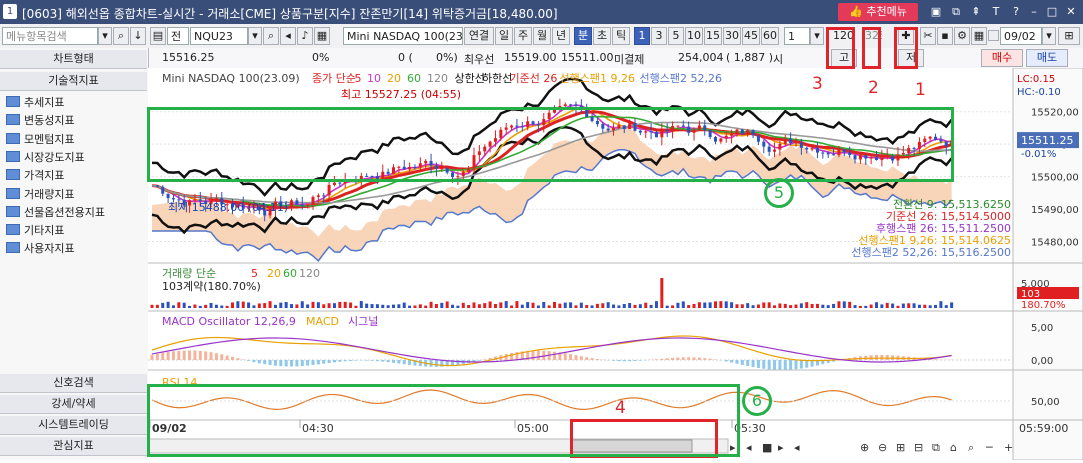 Image resolution: width=1083 pixels, height=463 pixels. Describe the element at coordinates (73, 425) in the screenshot. I see `system-trading-button: 시스템트레이딩` at that location.